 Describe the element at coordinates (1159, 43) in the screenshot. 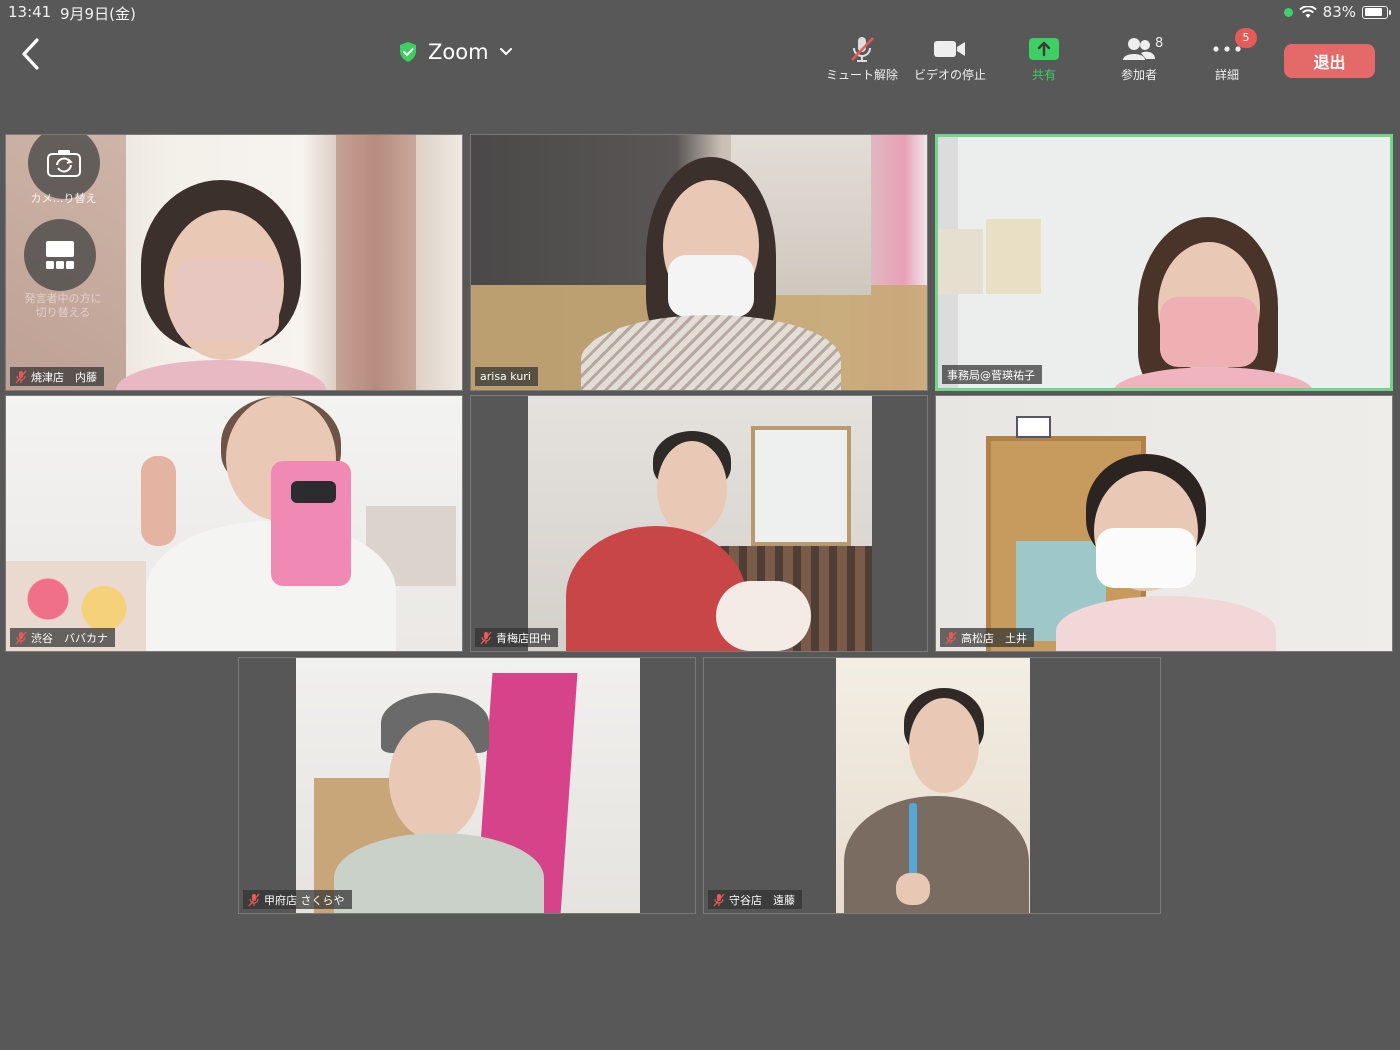

I see `participants-count: 8` at that location.